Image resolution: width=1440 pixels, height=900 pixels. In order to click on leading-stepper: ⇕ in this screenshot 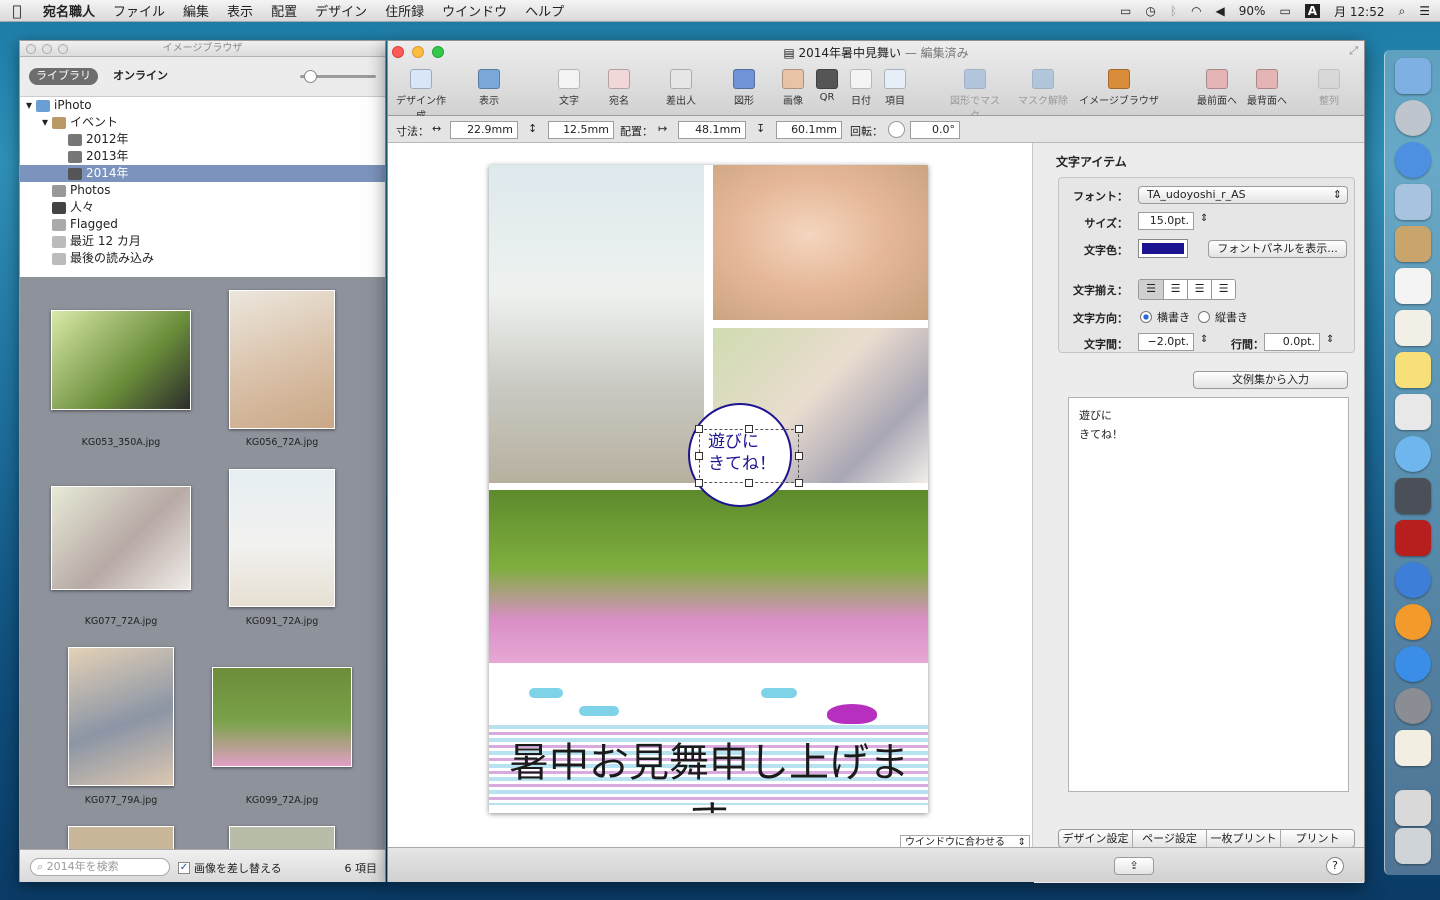, I will do `click(1330, 339)`.